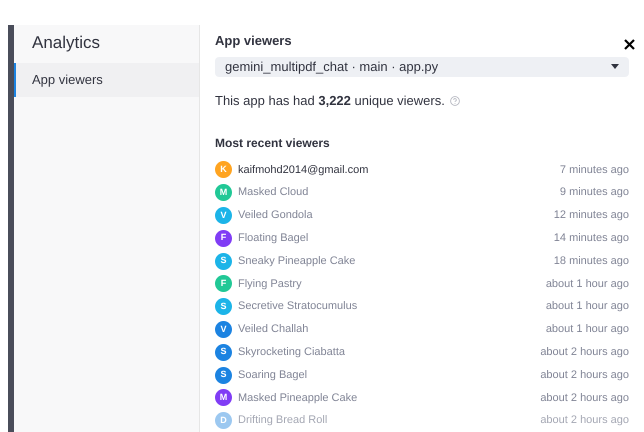 The width and height of the screenshot is (644, 432). What do you see at coordinates (66, 43) in the screenshot?
I see `sidebar-title: Analytics` at bounding box center [66, 43].